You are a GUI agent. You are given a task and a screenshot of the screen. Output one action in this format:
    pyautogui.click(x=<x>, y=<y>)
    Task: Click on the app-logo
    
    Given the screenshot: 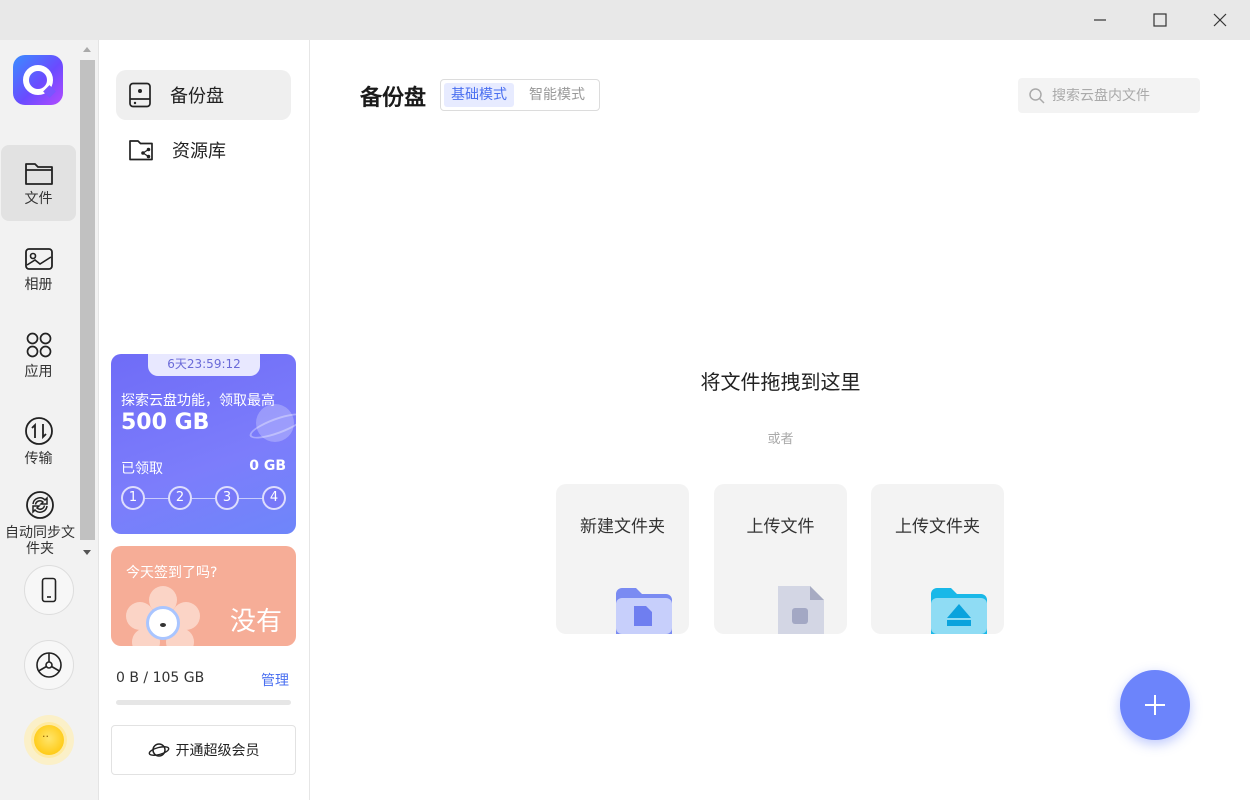 What is the action you would take?
    pyautogui.click(x=38, y=80)
    